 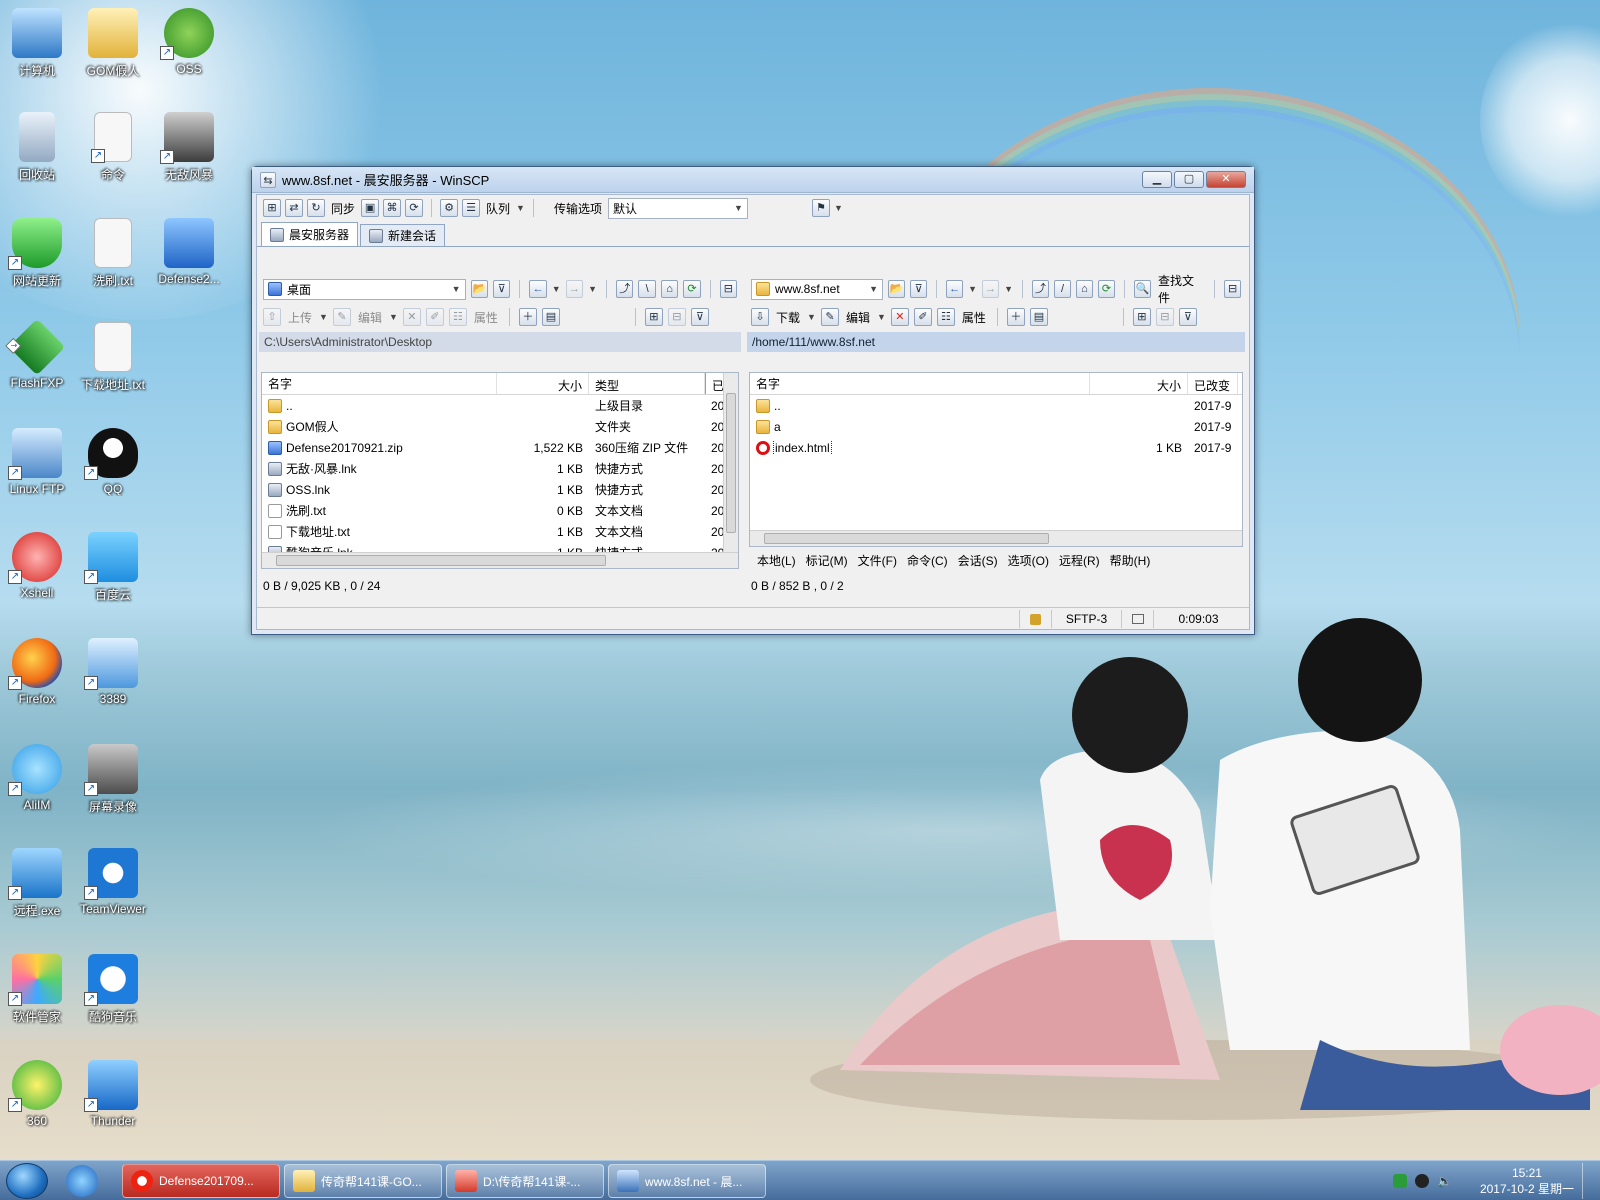 I want to click on terminal-icon: ▣, so click(x=370, y=208).